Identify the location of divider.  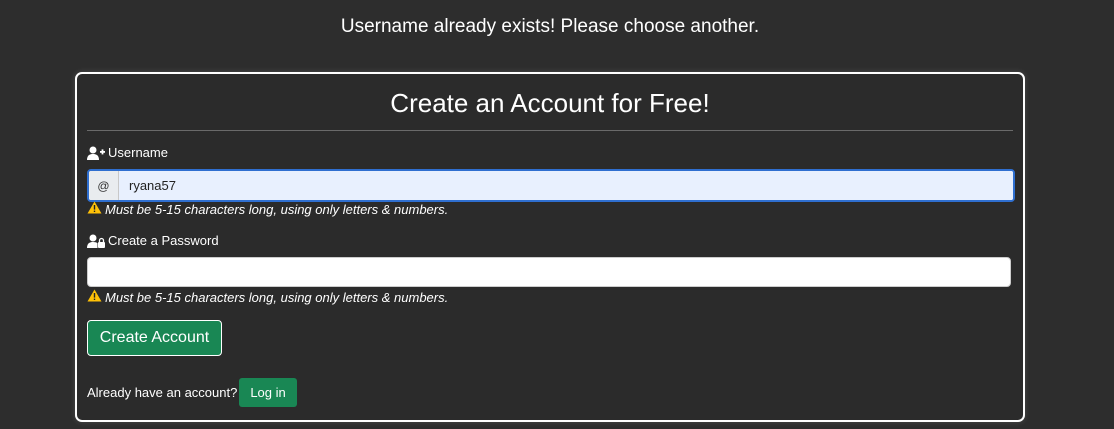
(550, 130).